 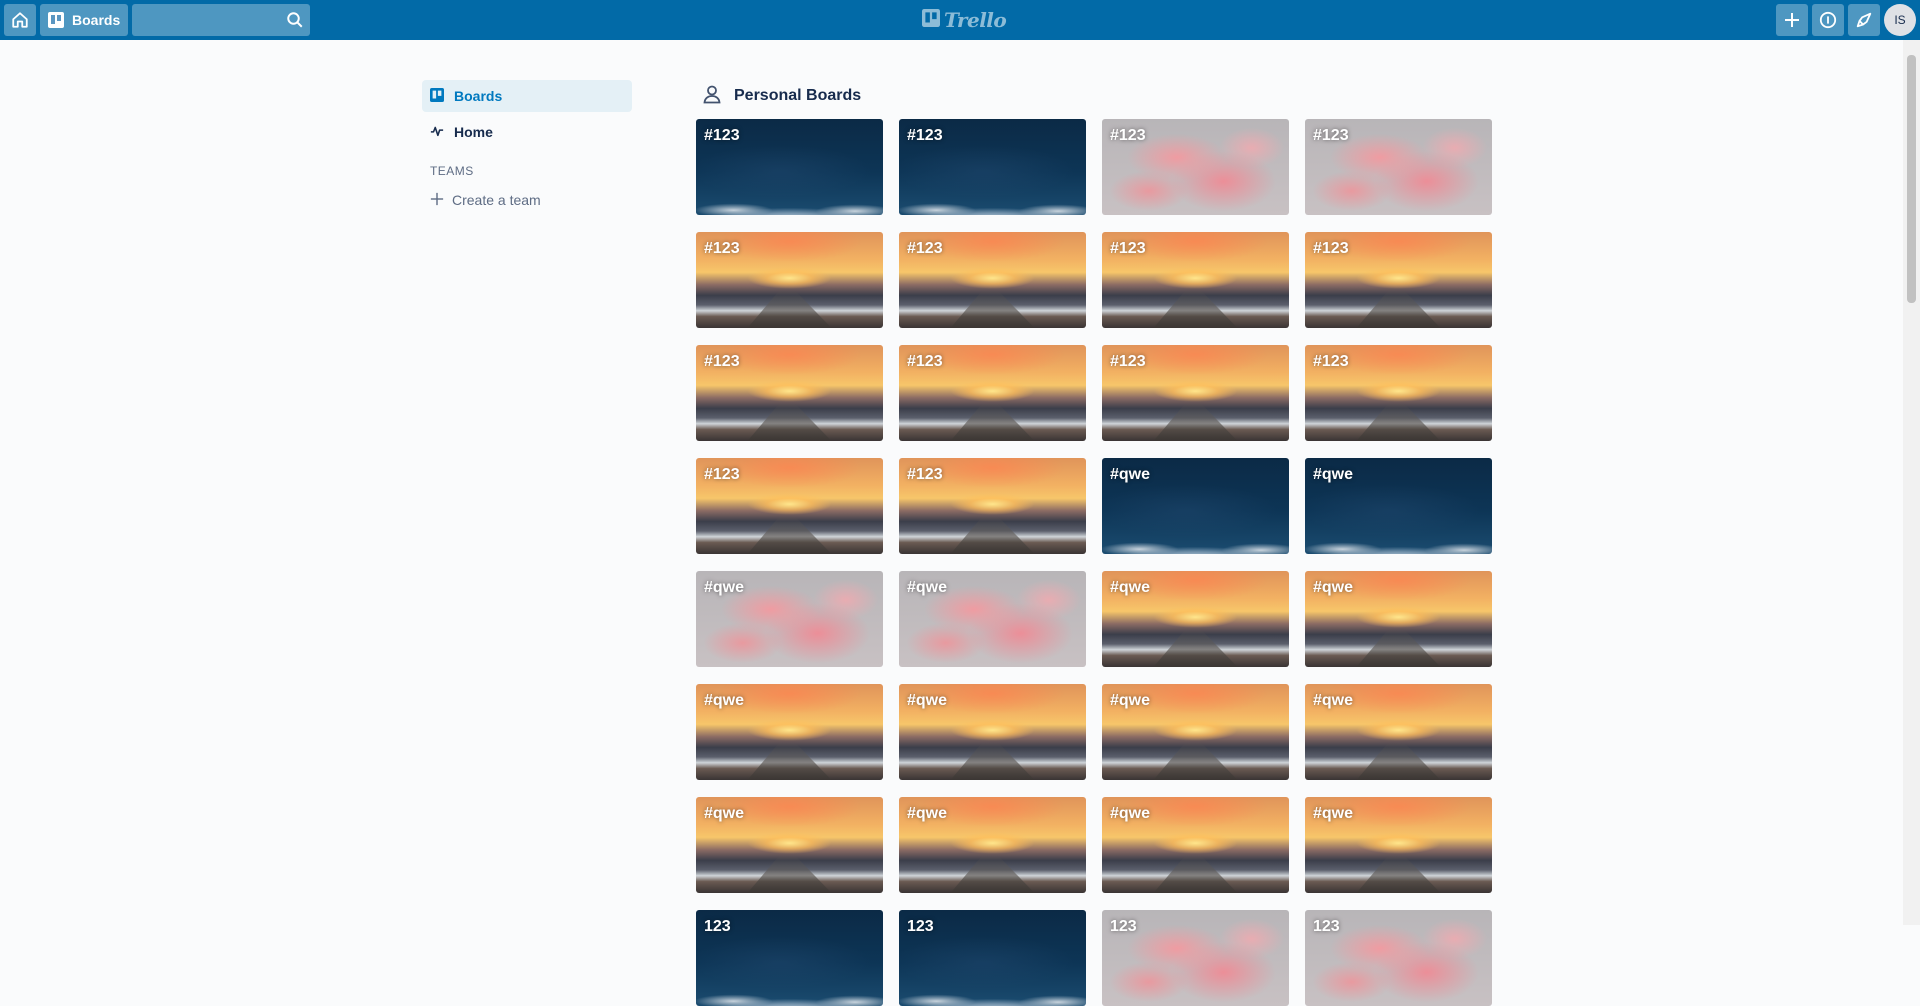 I want to click on trello-logo-icon, so click(x=931, y=20).